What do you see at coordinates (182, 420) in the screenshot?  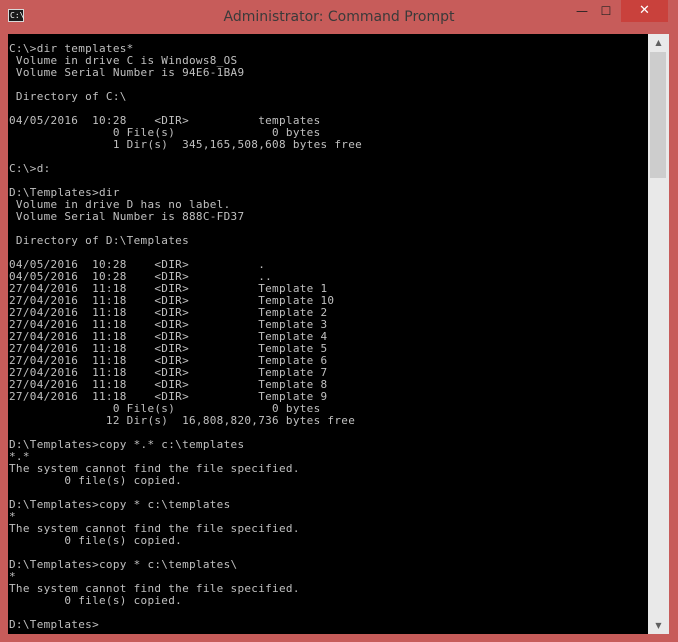 I see `console-line: 12 Dir(s) 16,808,820,736 bytes free` at bounding box center [182, 420].